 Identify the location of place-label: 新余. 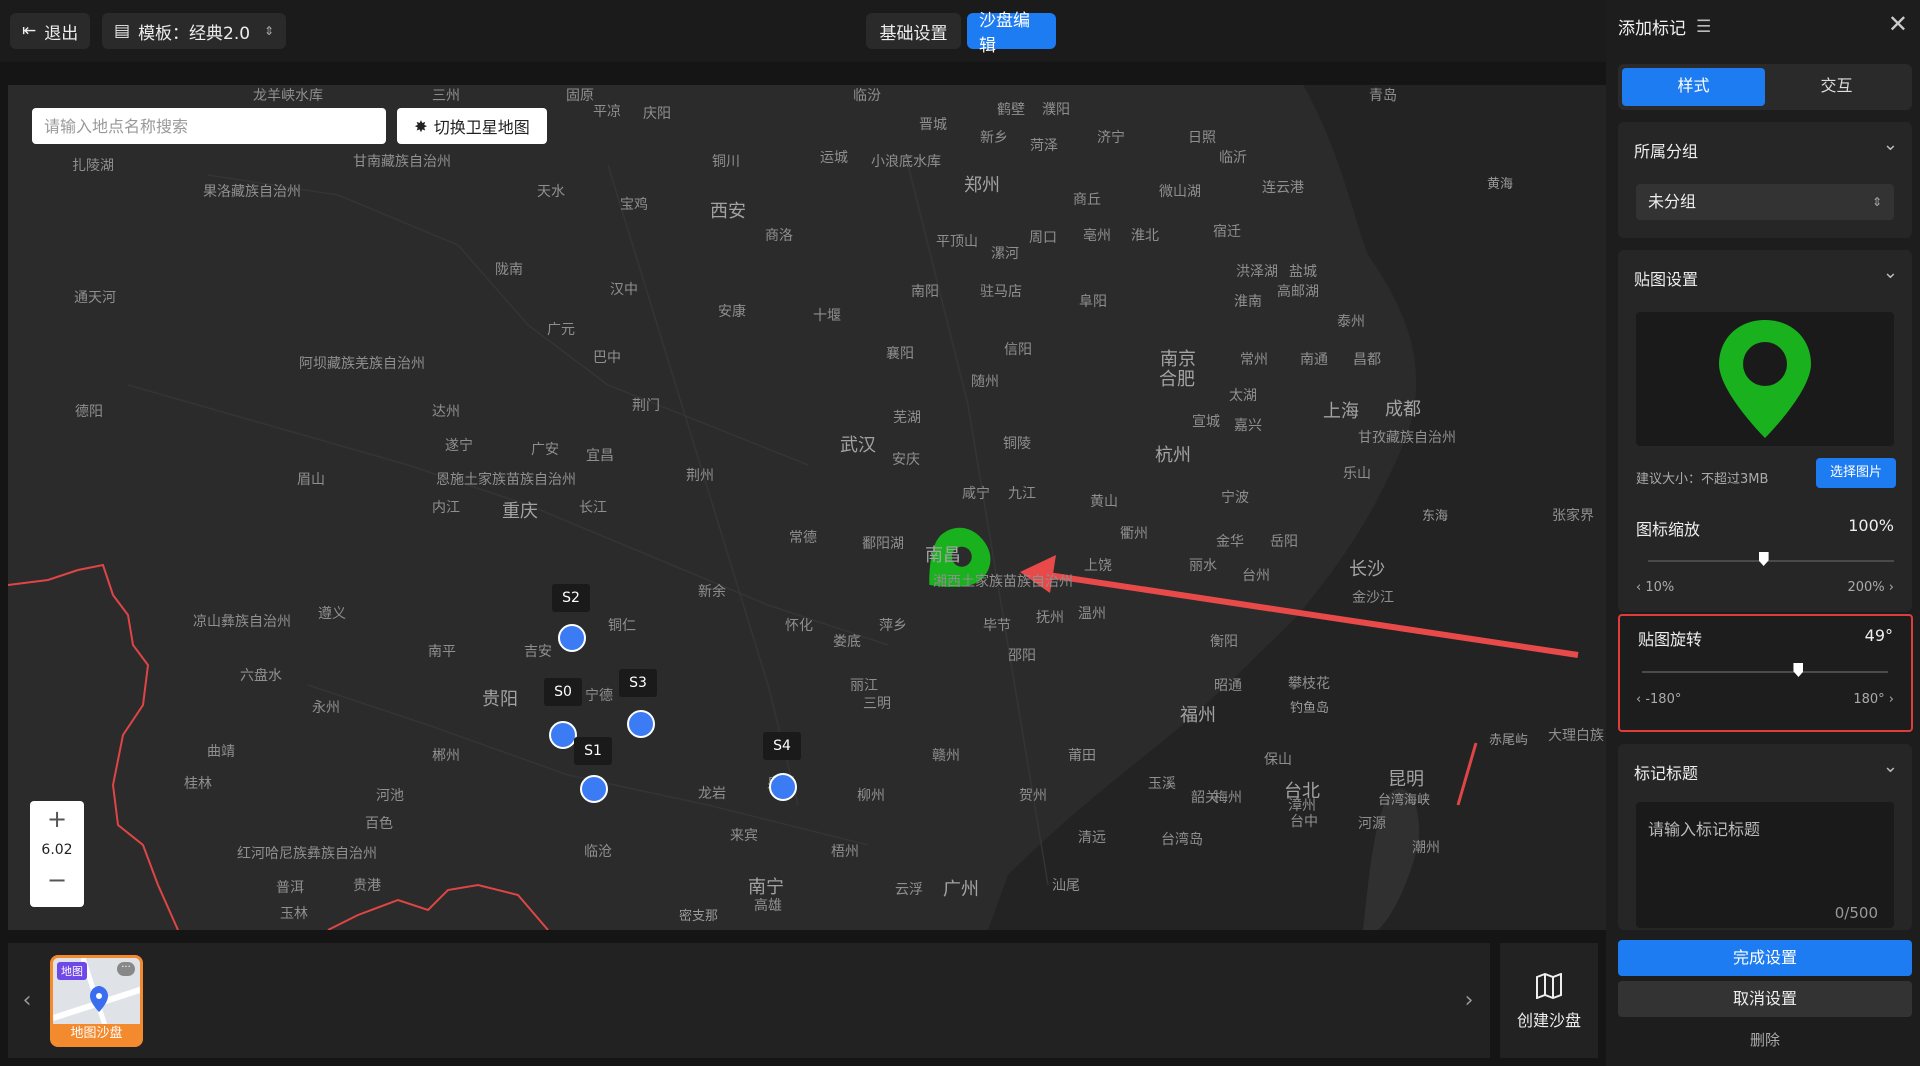
(712, 592).